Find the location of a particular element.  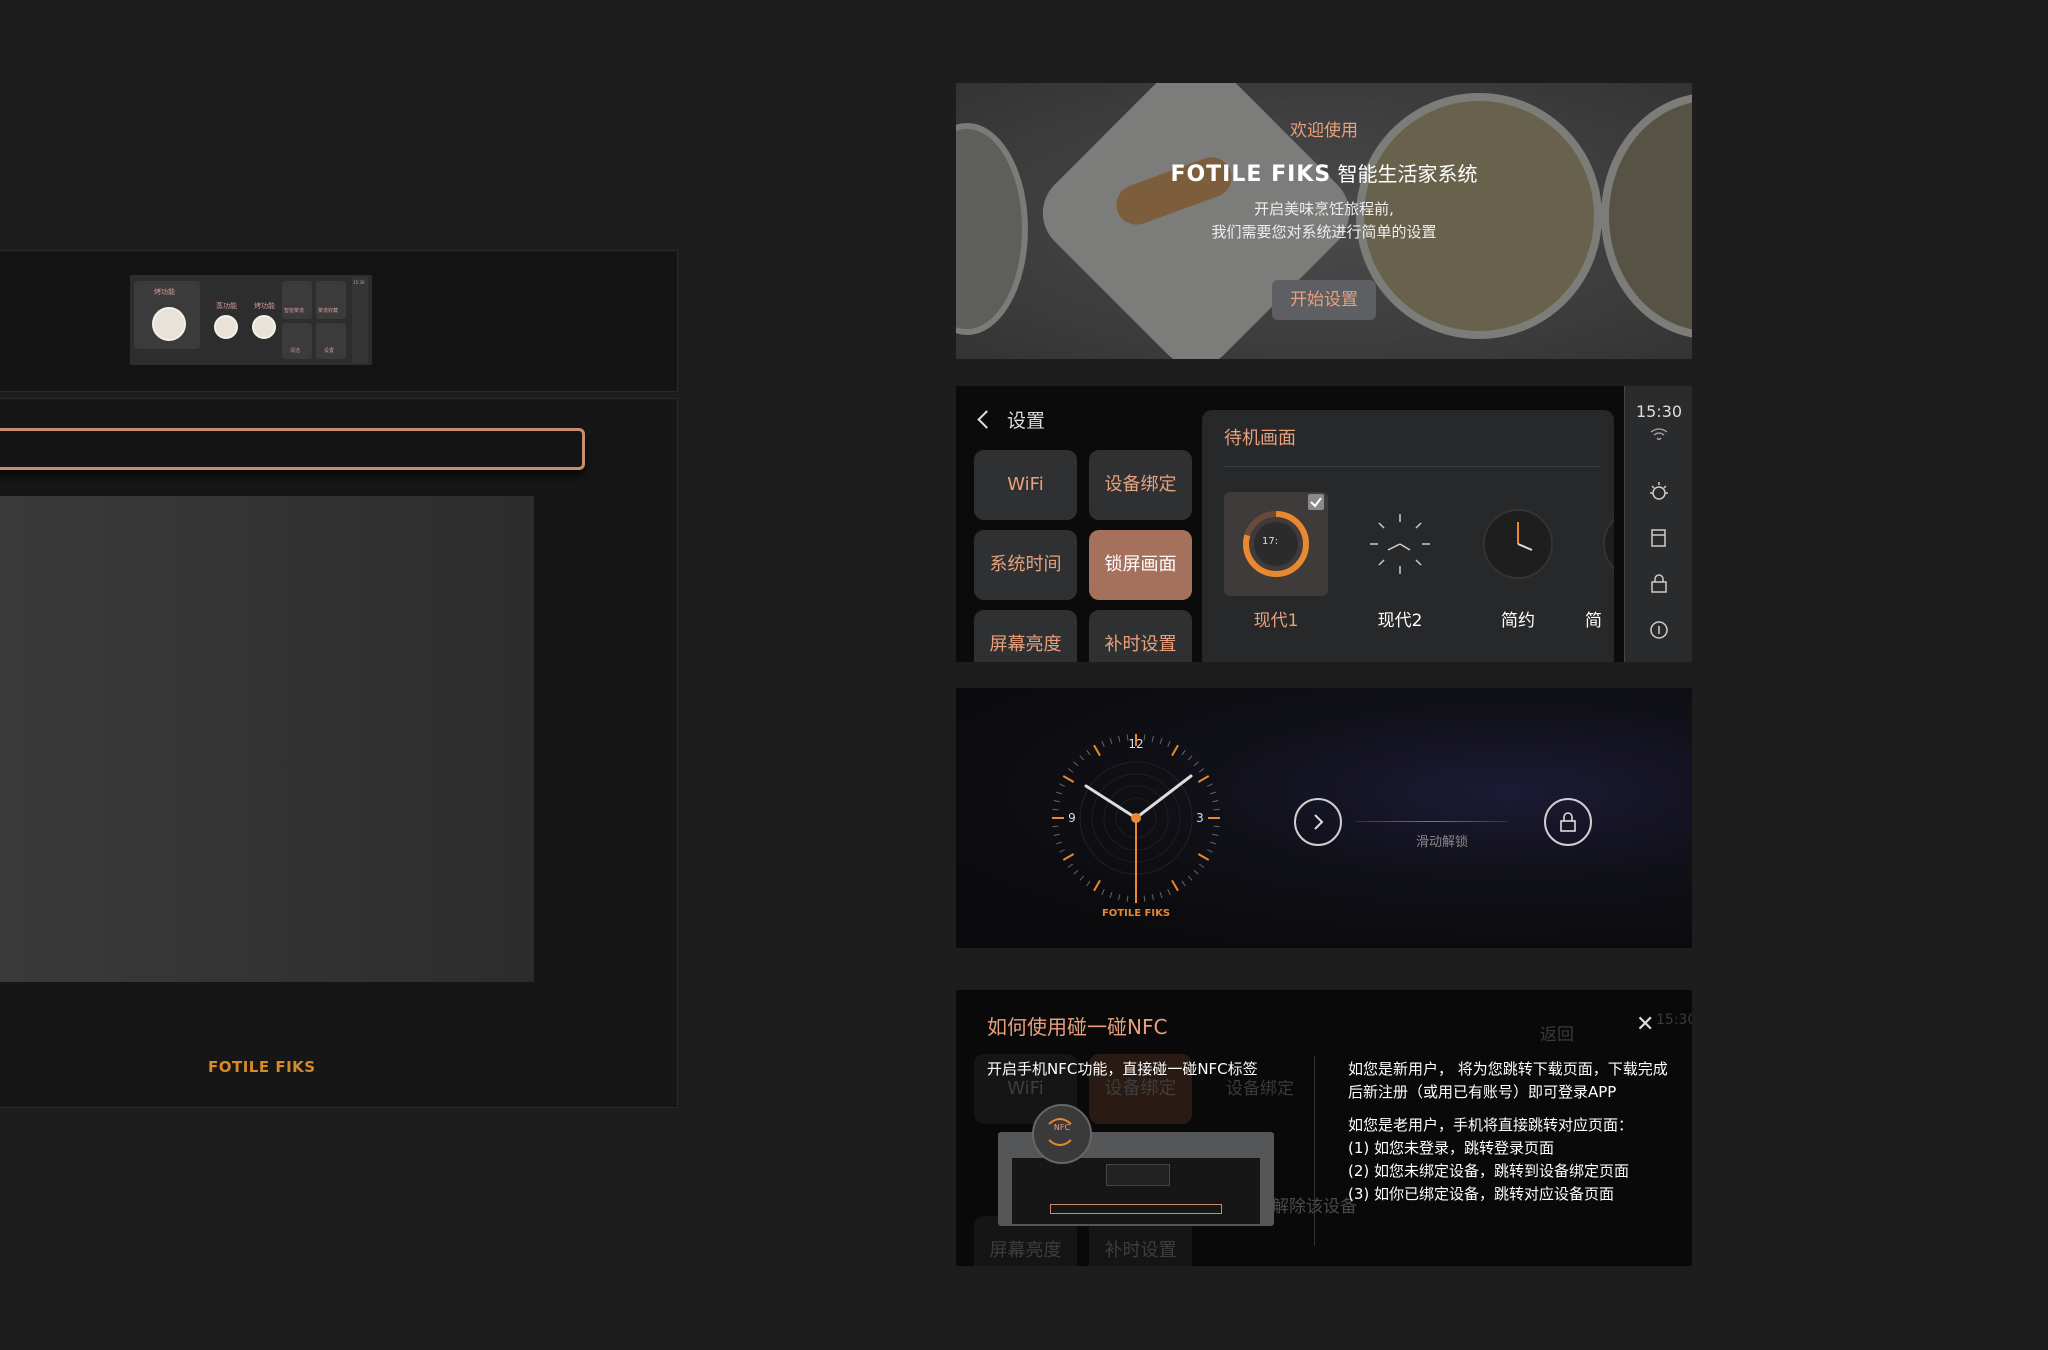

clock-preview-time: 17: is located at coordinates (1270, 541).